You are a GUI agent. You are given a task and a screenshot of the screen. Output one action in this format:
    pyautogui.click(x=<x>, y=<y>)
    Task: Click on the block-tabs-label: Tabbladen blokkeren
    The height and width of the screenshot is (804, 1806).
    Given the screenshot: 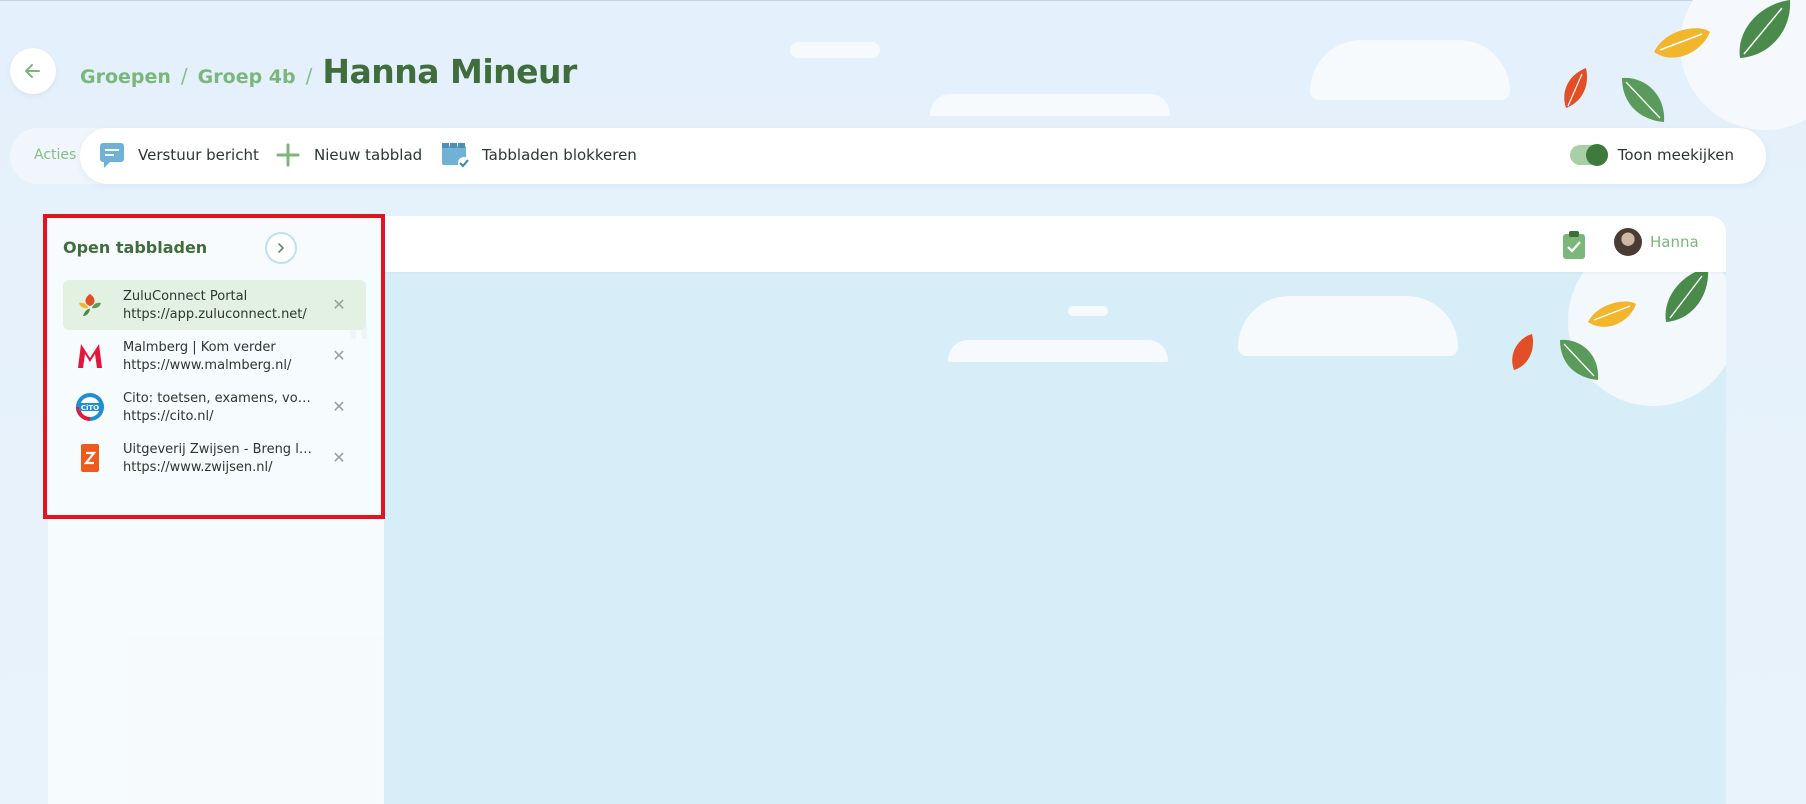 What is the action you would take?
    pyautogui.click(x=559, y=155)
    